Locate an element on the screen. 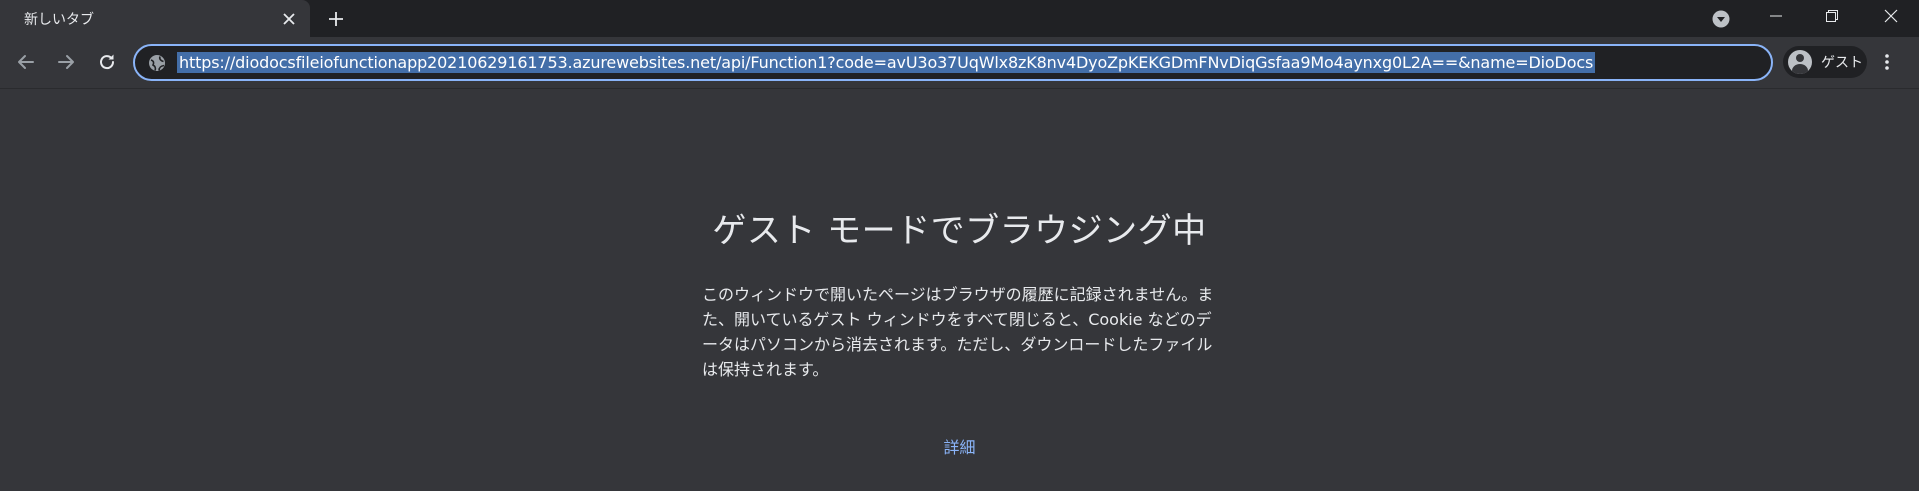 This screenshot has height=491, width=1919. forward-button is located at coordinates (66, 62).